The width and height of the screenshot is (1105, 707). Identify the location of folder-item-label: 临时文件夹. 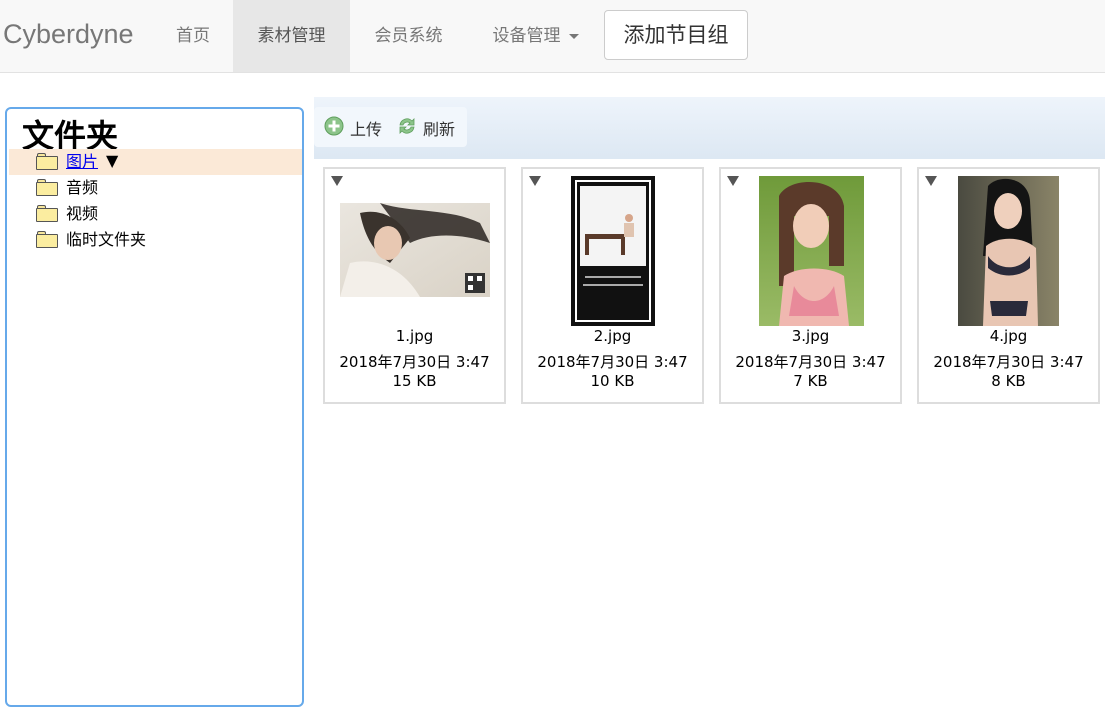
(106, 239).